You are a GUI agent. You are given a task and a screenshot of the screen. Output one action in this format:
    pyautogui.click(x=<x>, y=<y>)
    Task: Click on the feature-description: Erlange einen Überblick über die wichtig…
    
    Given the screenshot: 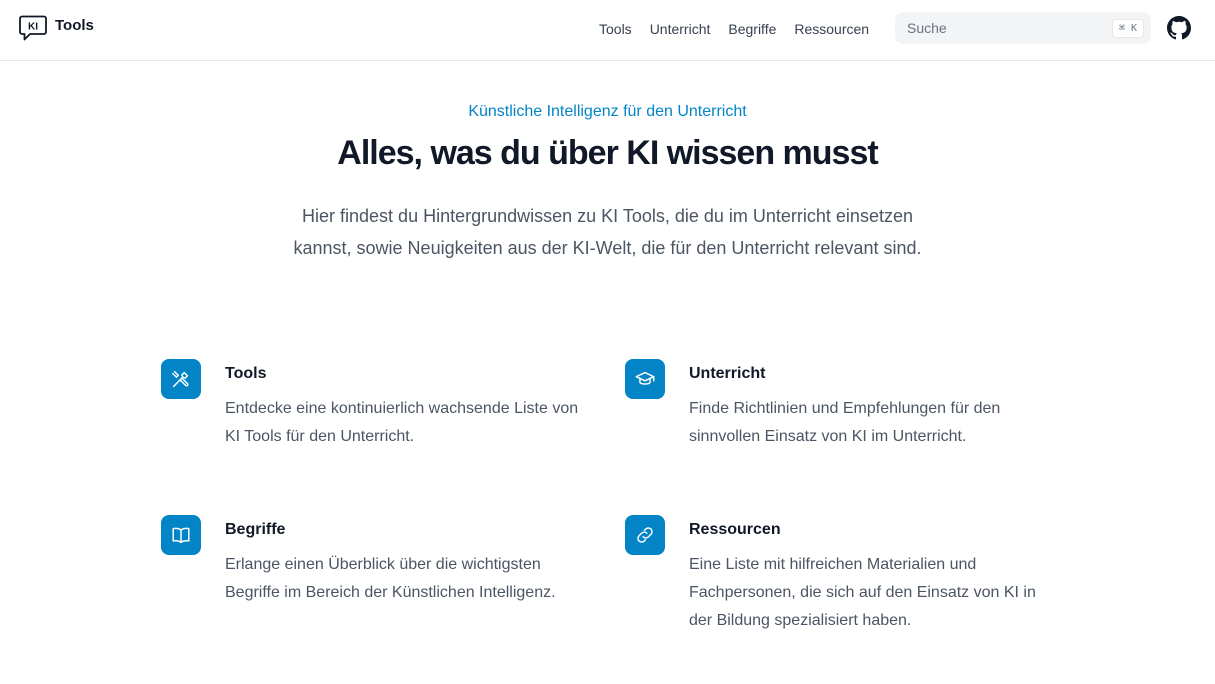 What is the action you would take?
    pyautogui.click(x=390, y=578)
    